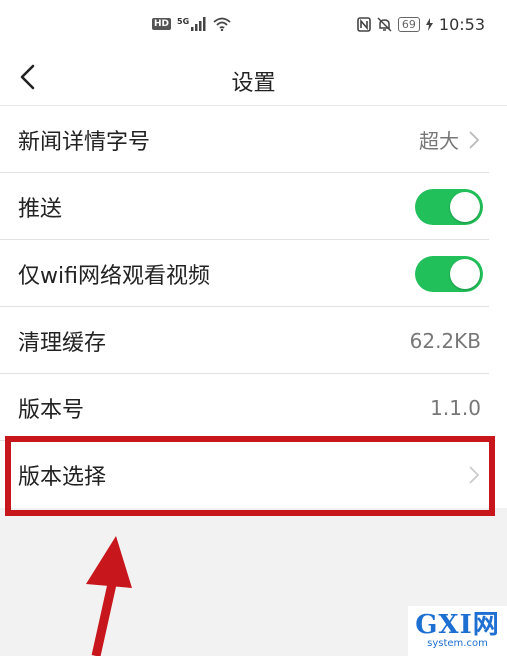 Image resolution: width=507 pixels, height=656 pixels. What do you see at coordinates (455, 407) in the screenshot?
I see `version-value: 1.1.0` at bounding box center [455, 407].